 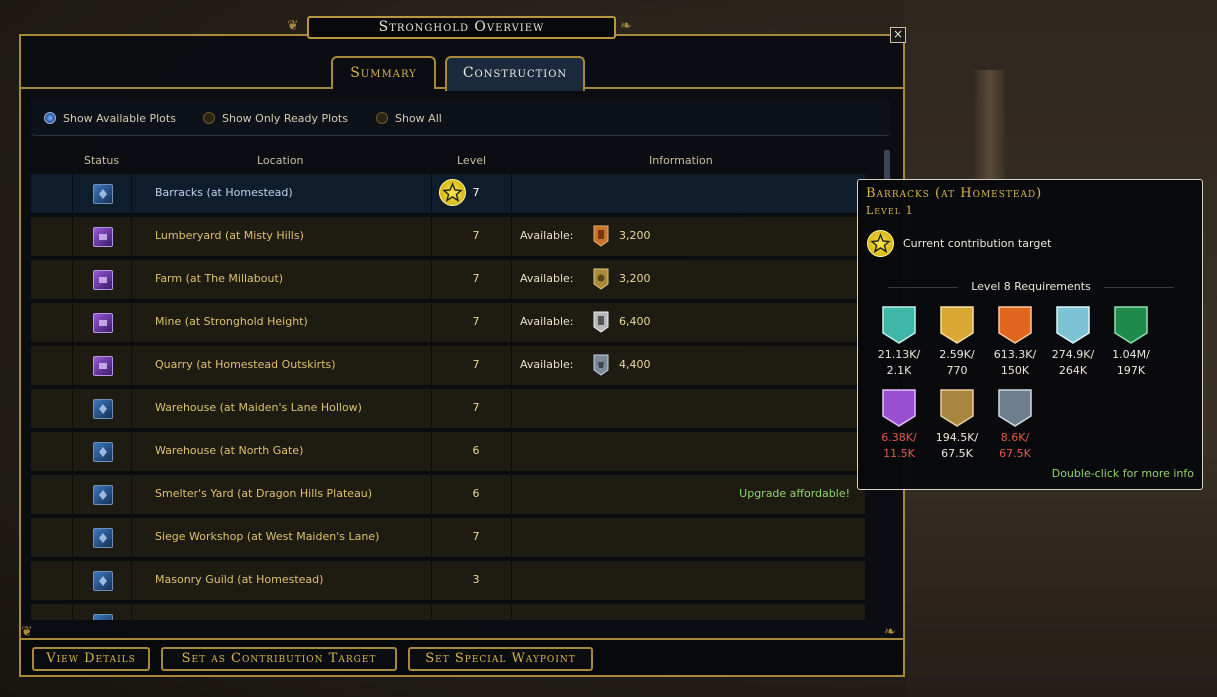 I want to click on requirement-current: 21.13K/, so click(x=899, y=354).